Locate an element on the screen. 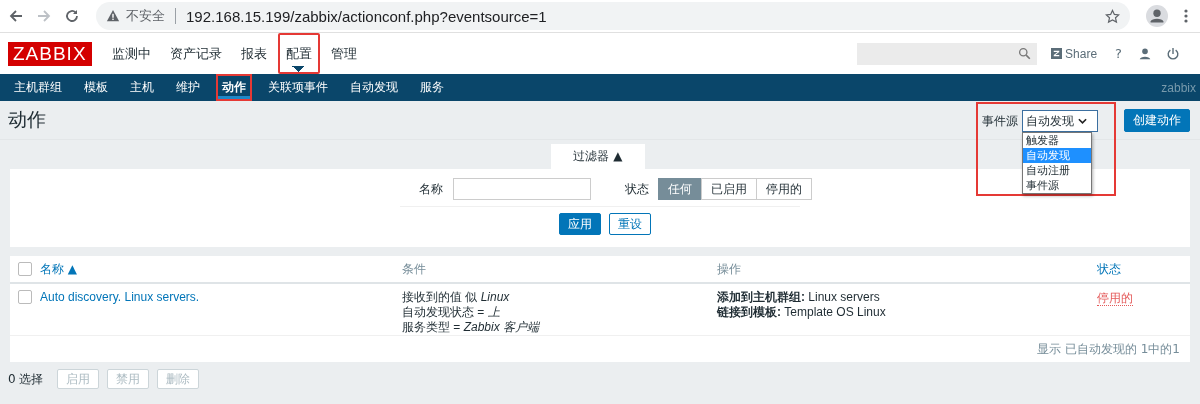 Image resolution: width=1200 pixels, height=404 pixels. filter-tab: 过滤器 ▲ is located at coordinates (598, 156).